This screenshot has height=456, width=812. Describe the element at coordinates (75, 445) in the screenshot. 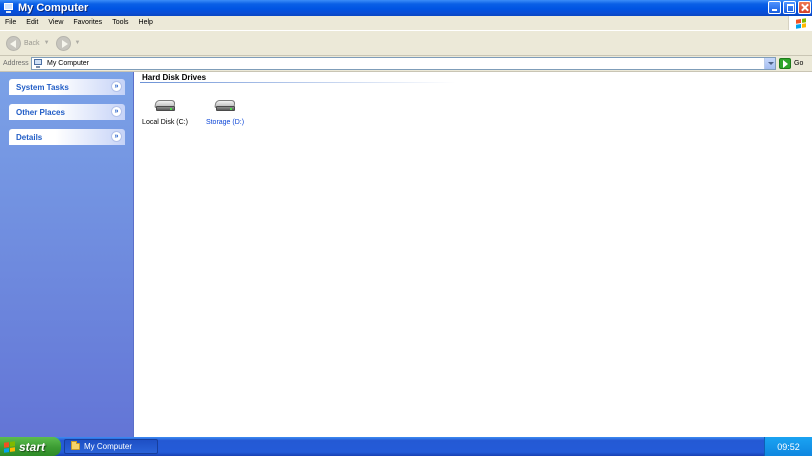

I see `folder-icon` at that location.